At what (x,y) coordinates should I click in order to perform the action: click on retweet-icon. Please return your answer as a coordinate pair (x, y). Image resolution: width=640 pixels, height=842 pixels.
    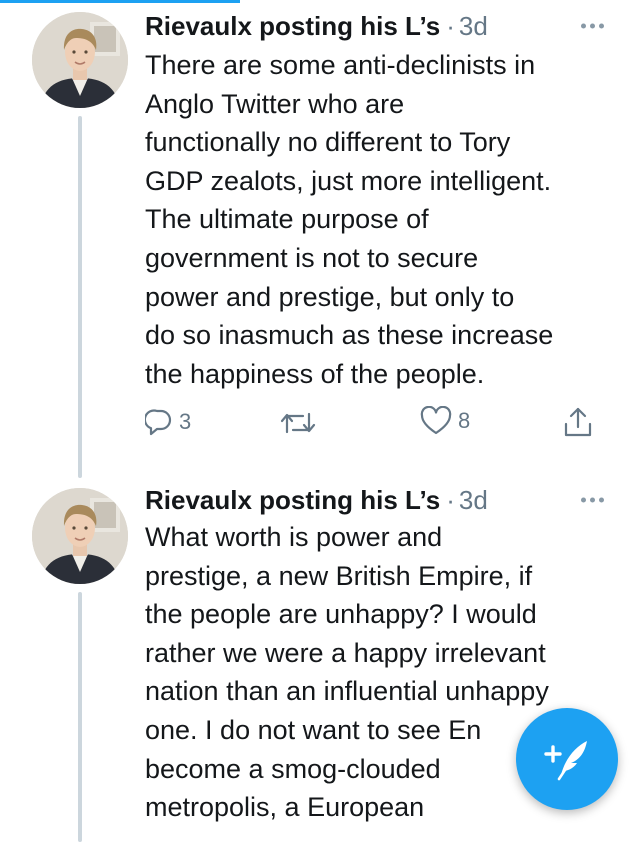
    Looking at the image, I should click on (298, 423).